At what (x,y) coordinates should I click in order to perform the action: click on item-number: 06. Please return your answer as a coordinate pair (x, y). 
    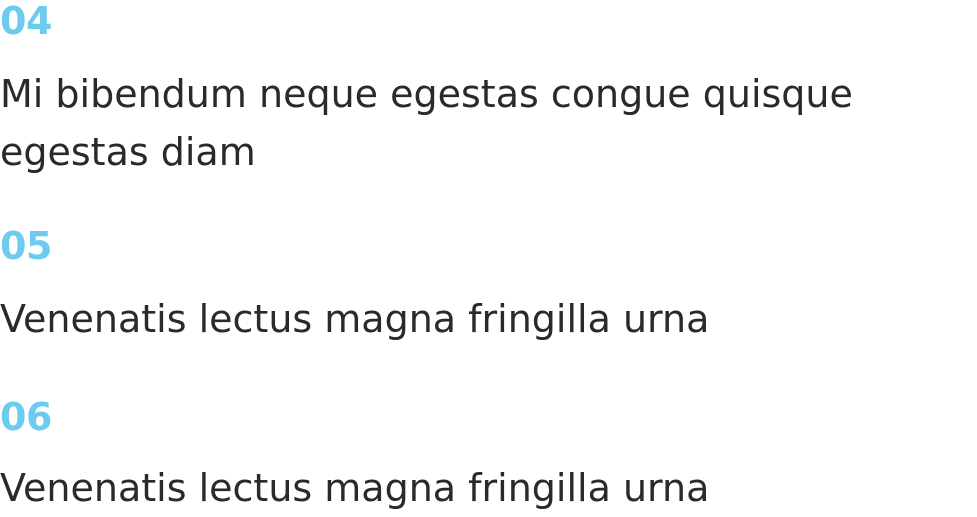
    Looking at the image, I should click on (26, 417).